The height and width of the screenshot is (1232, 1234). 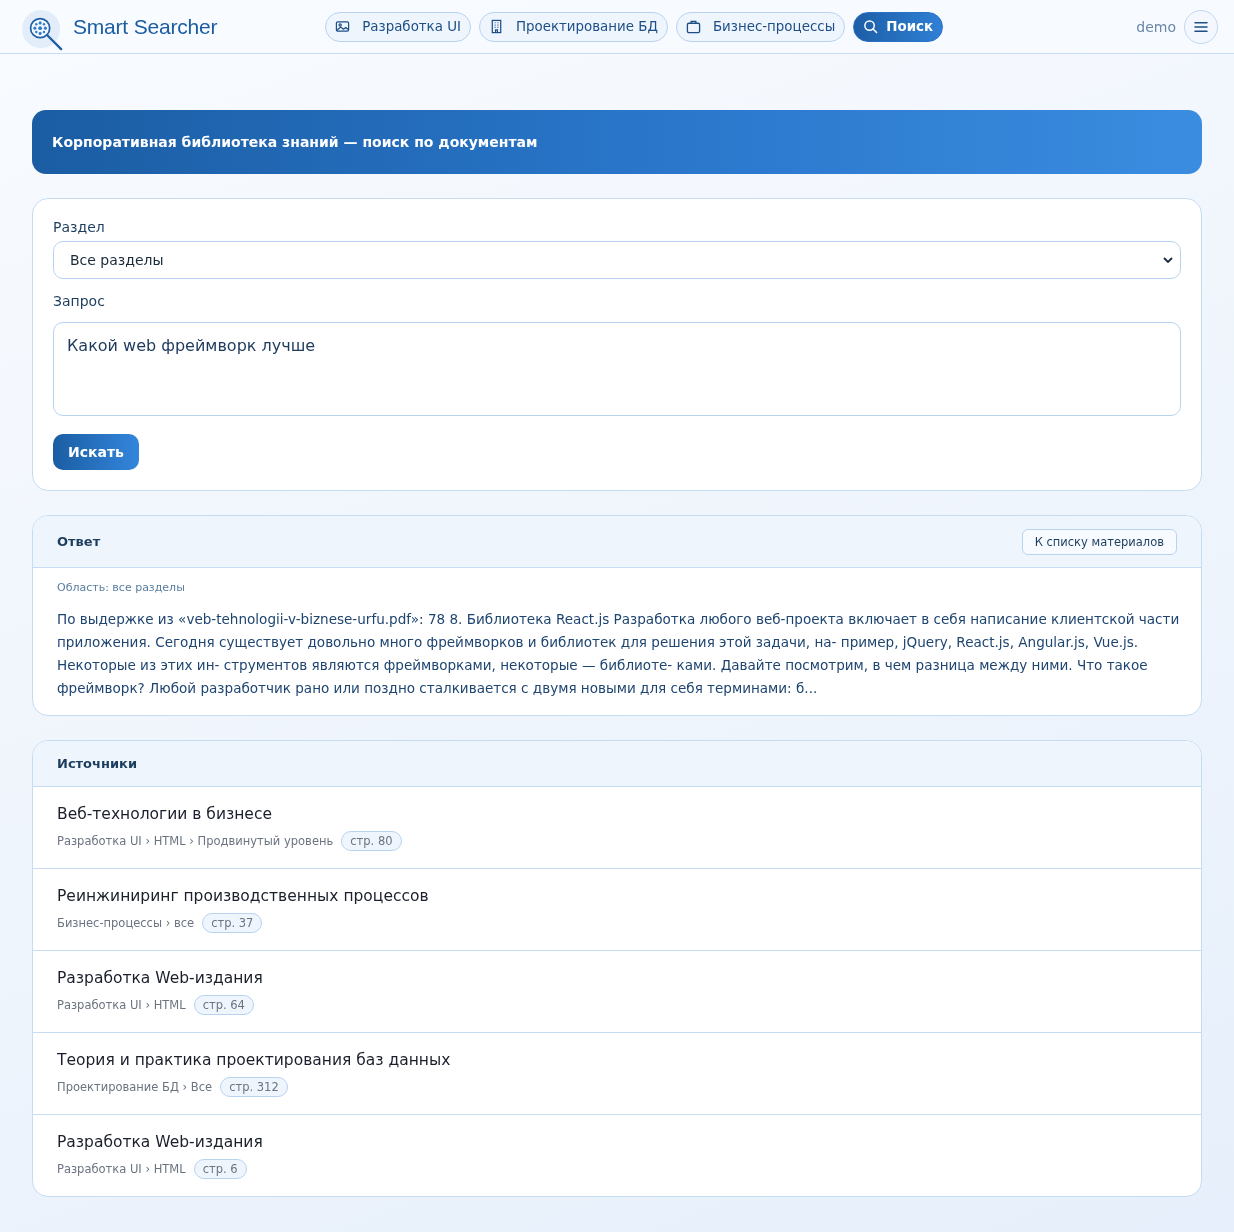 What do you see at coordinates (617, 1073) in the screenshot?
I see `source-item: Теория и практика проектирования баз данных Проектирование БД › Все стр. 312` at bounding box center [617, 1073].